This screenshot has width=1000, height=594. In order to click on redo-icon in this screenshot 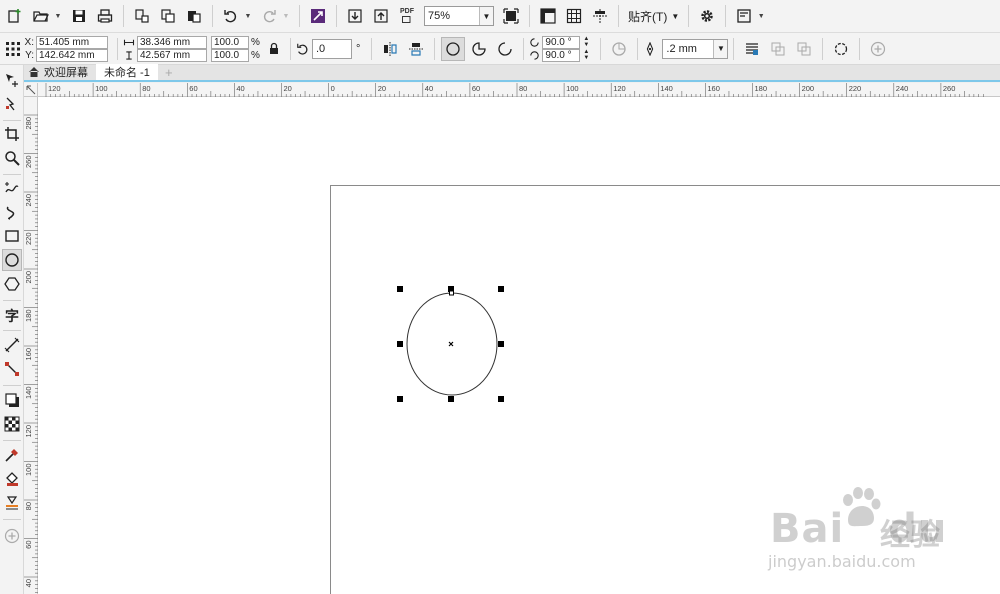, I will do `click(269, 16)`.